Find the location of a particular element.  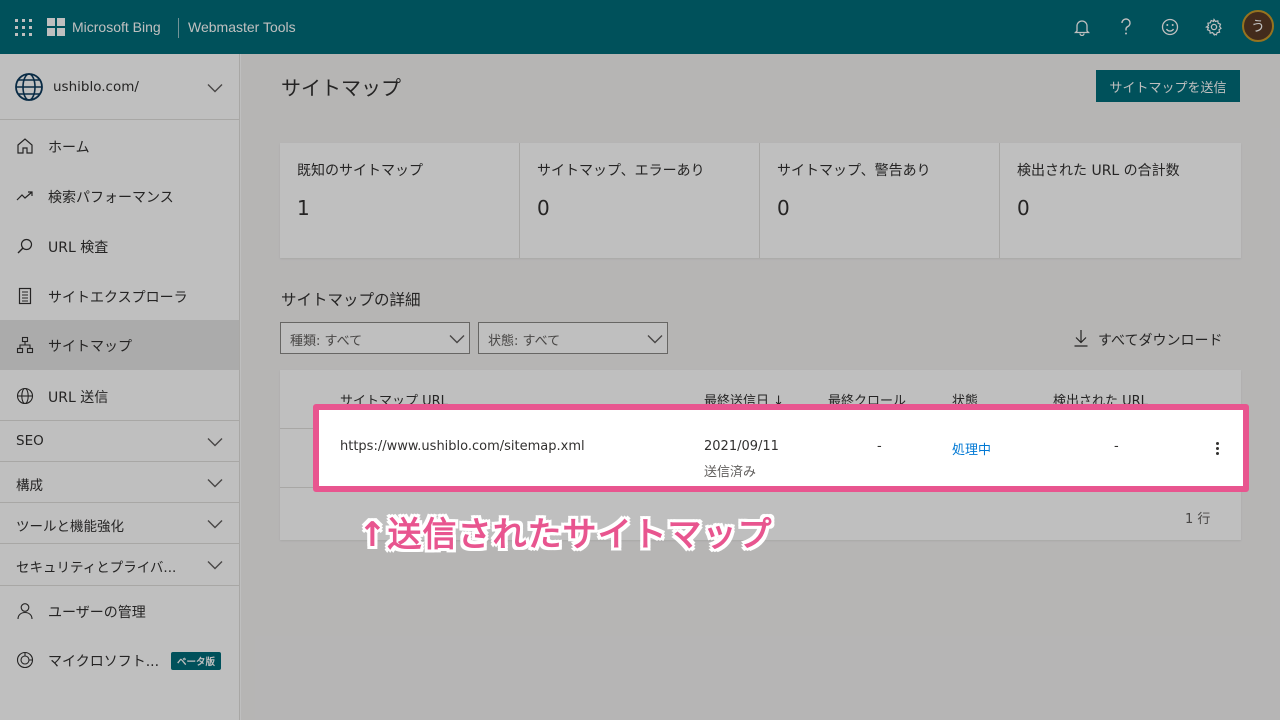

sidebar-item-user-management: ユーザーの管理 is located at coordinates (119, 610).